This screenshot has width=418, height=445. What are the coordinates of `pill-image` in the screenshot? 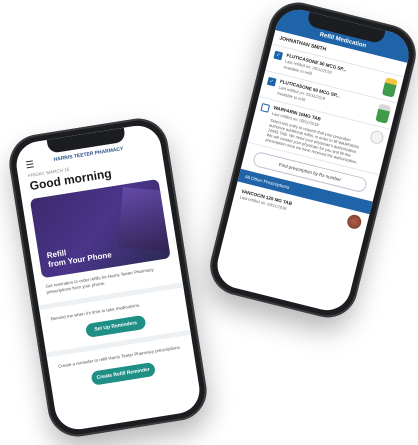 It's located at (377, 137).